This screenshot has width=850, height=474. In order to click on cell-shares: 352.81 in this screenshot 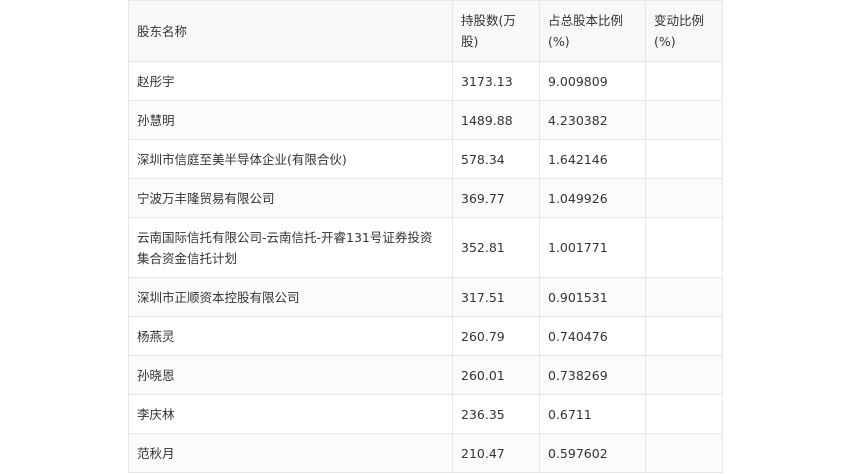, I will do `click(496, 247)`.